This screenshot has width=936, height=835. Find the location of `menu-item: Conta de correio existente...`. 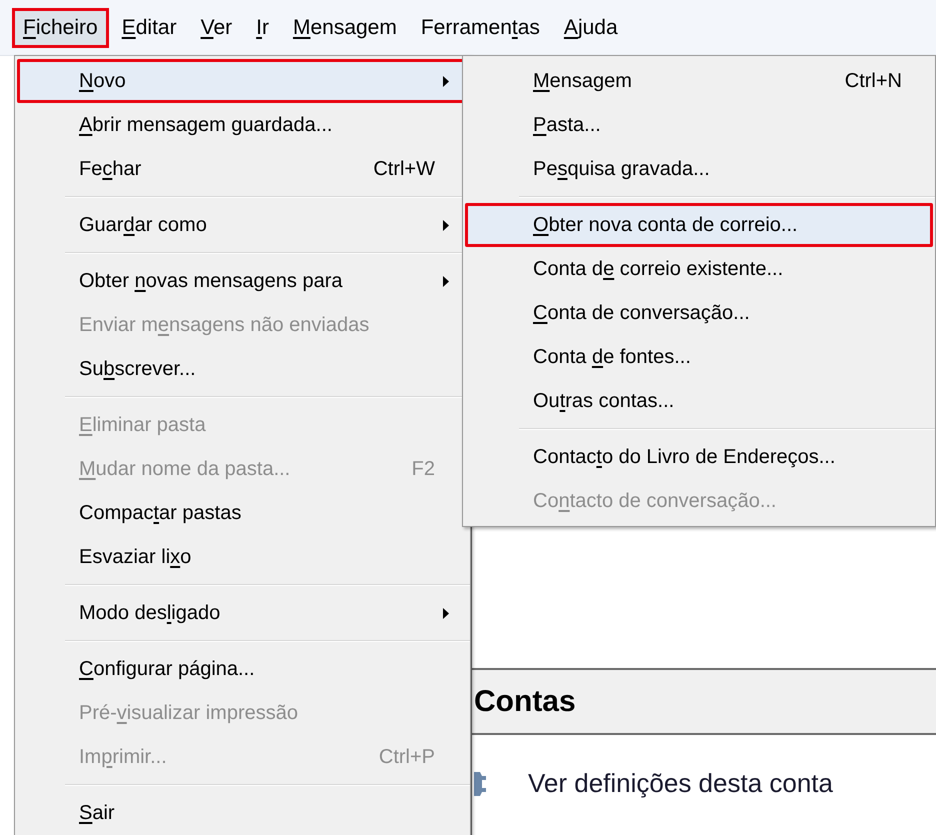

menu-item: Conta de correio existente... is located at coordinates (699, 269).